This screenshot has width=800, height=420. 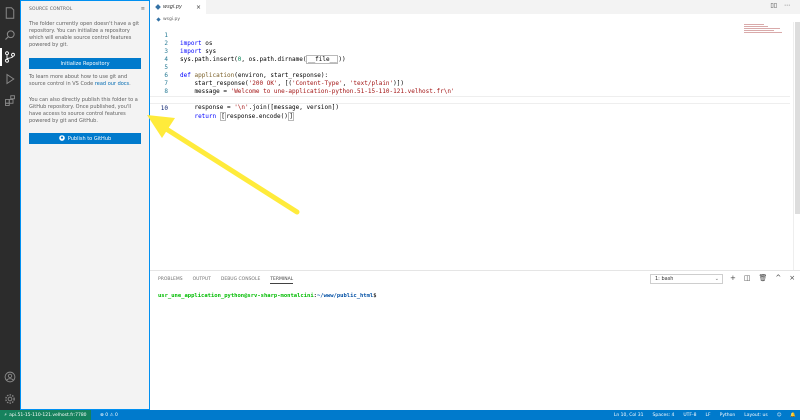 What do you see at coordinates (787, 5) in the screenshot?
I see `more-editor-actions-icon: ⋯` at bounding box center [787, 5].